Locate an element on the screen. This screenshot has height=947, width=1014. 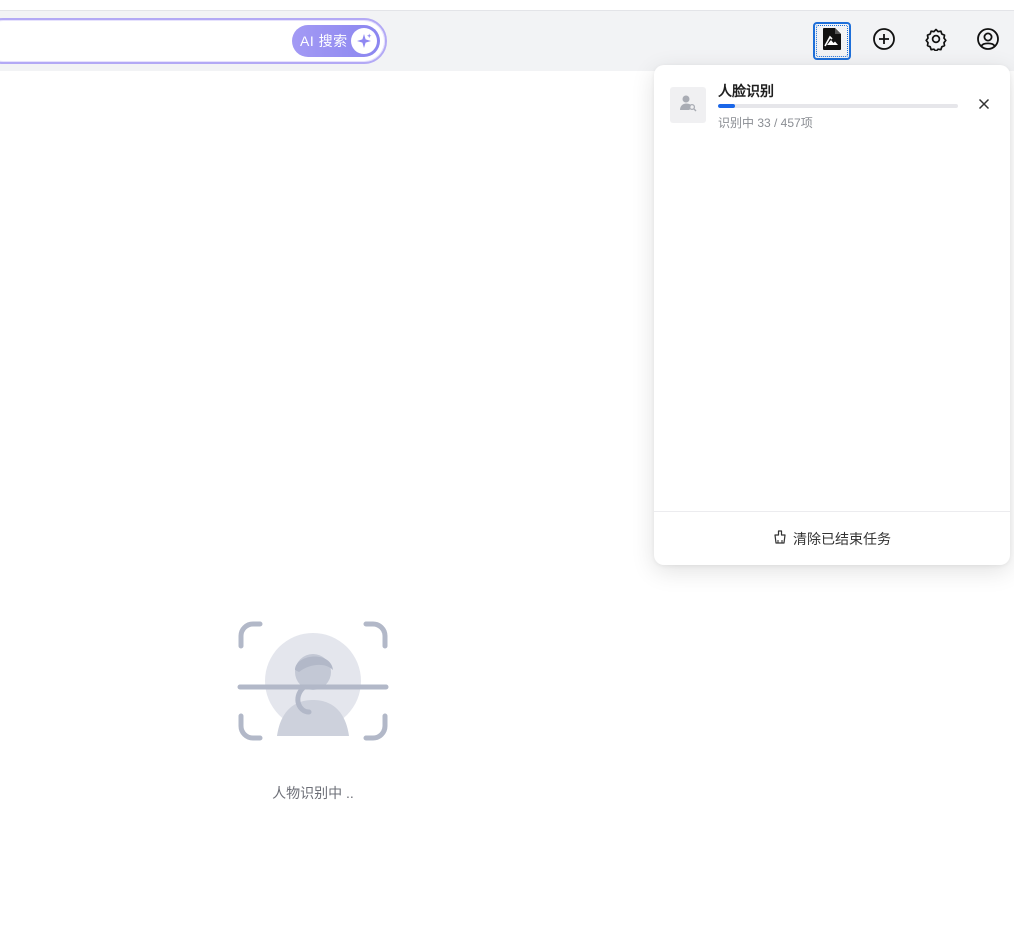
settings-button is located at coordinates (936, 41).